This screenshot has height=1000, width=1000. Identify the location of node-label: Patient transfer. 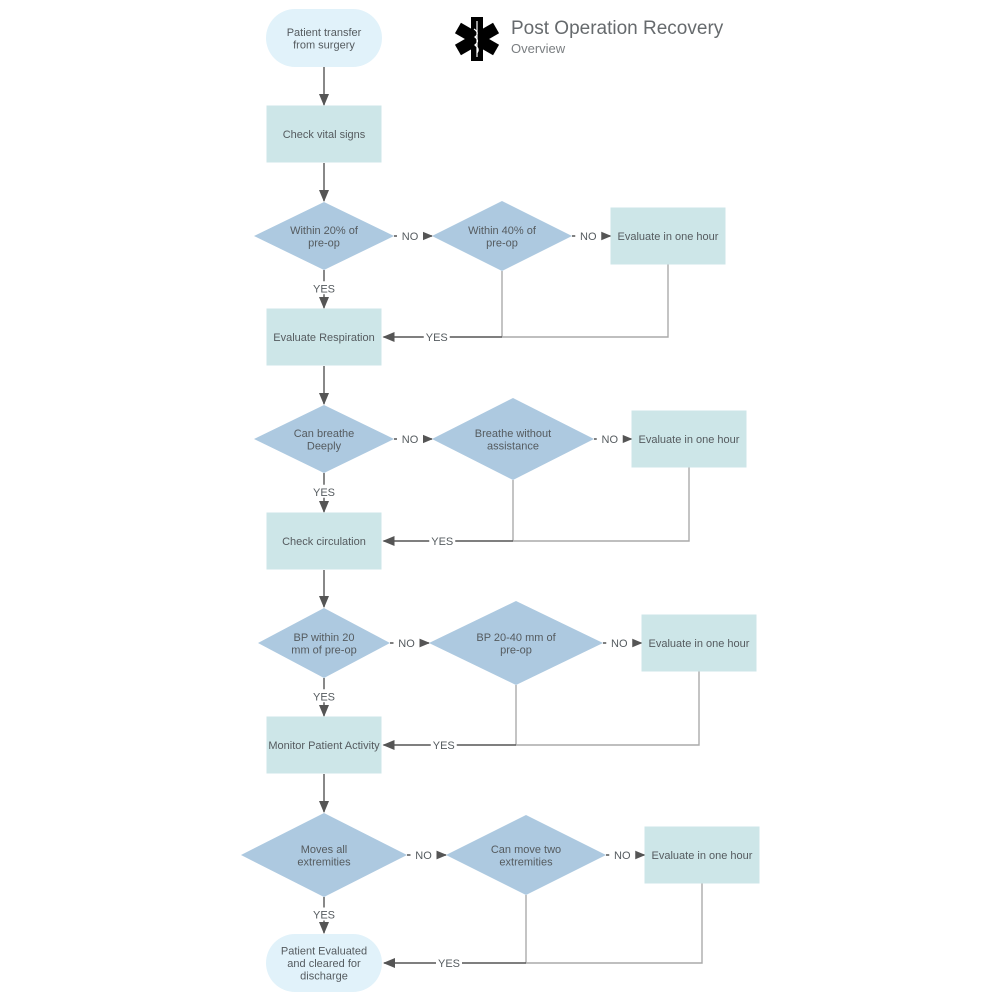
(324, 33).